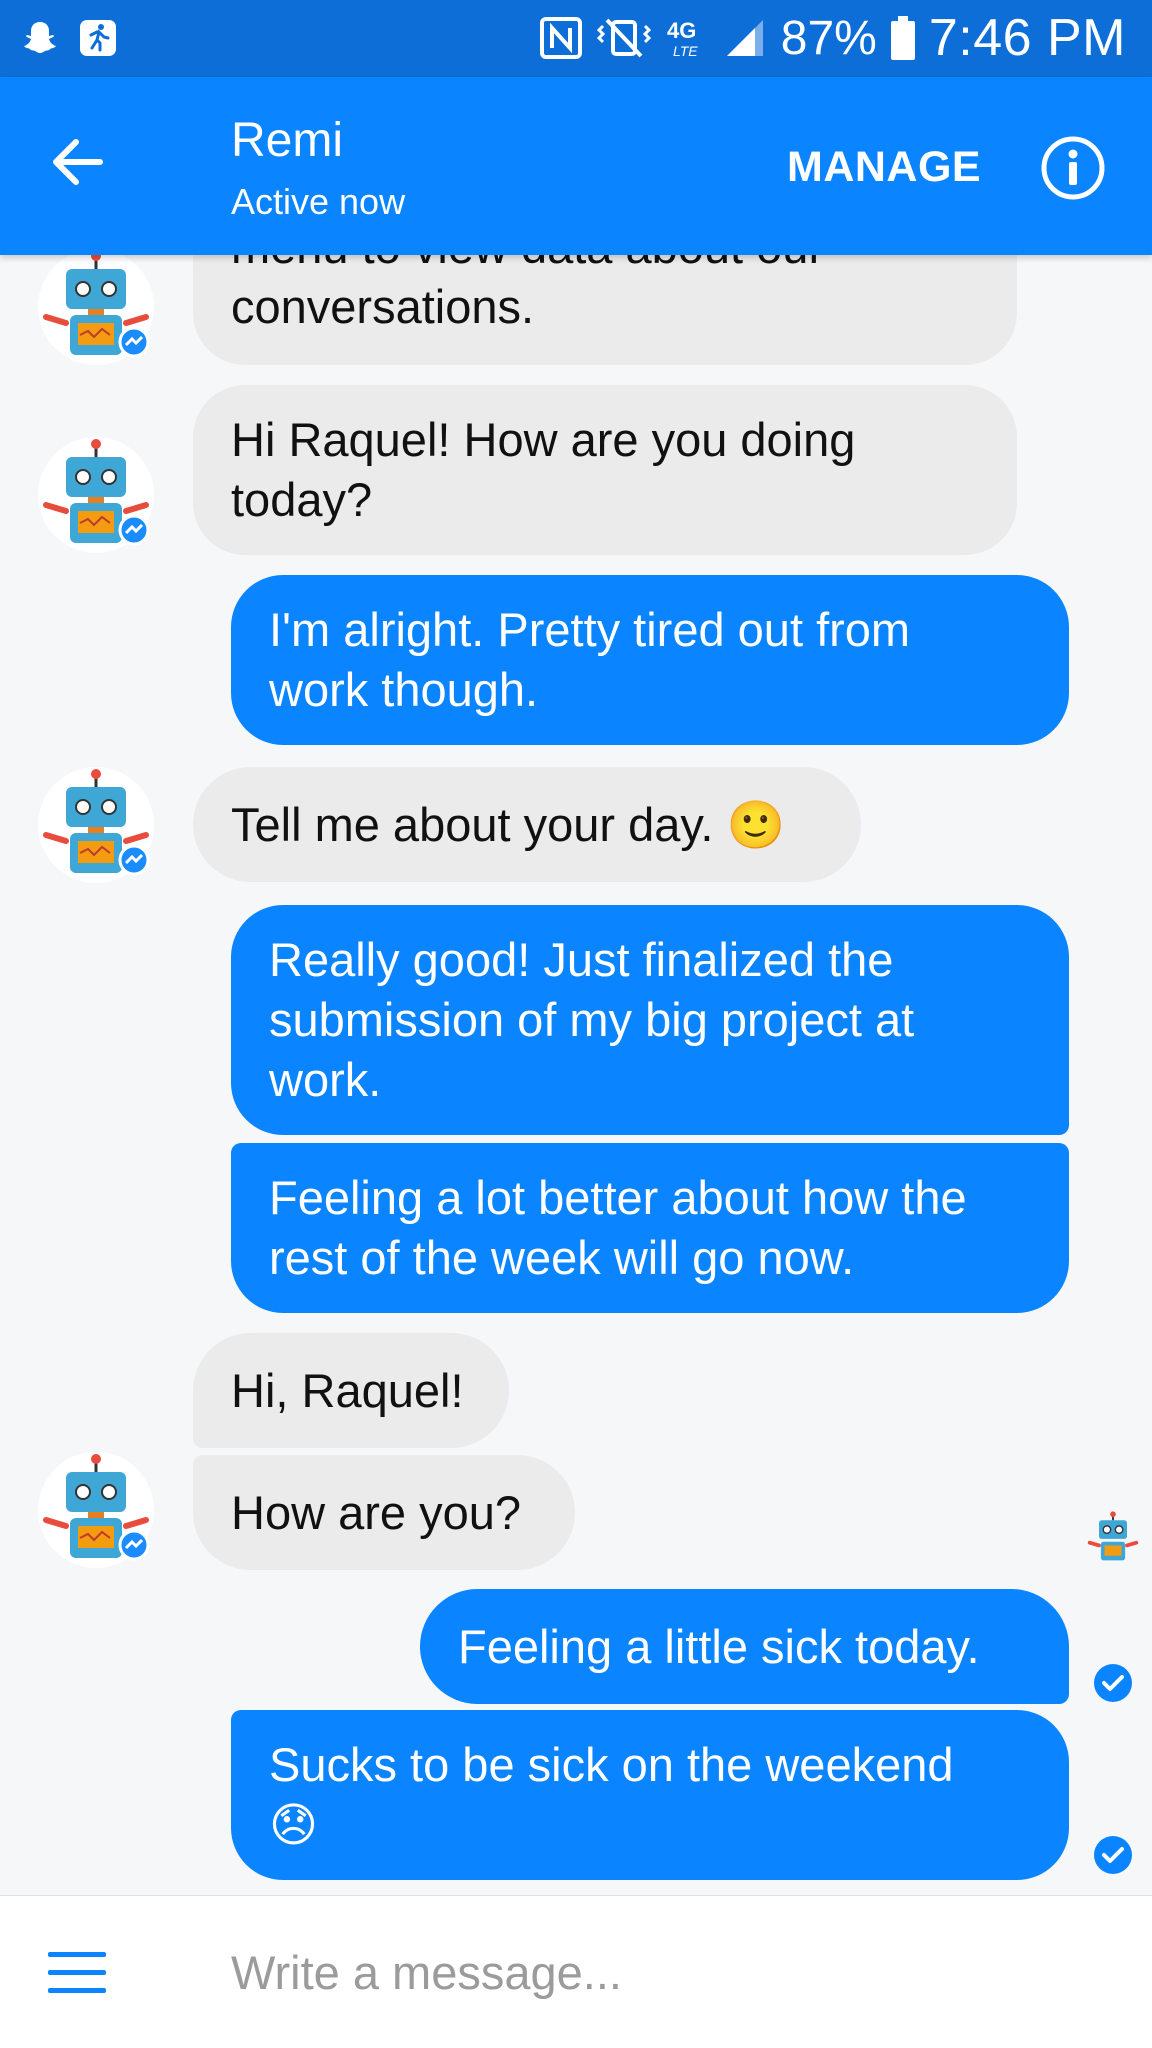 Image resolution: width=1152 pixels, height=2048 pixels. Describe the element at coordinates (1027, 38) in the screenshot. I see `clock: 7:46 PM` at that location.